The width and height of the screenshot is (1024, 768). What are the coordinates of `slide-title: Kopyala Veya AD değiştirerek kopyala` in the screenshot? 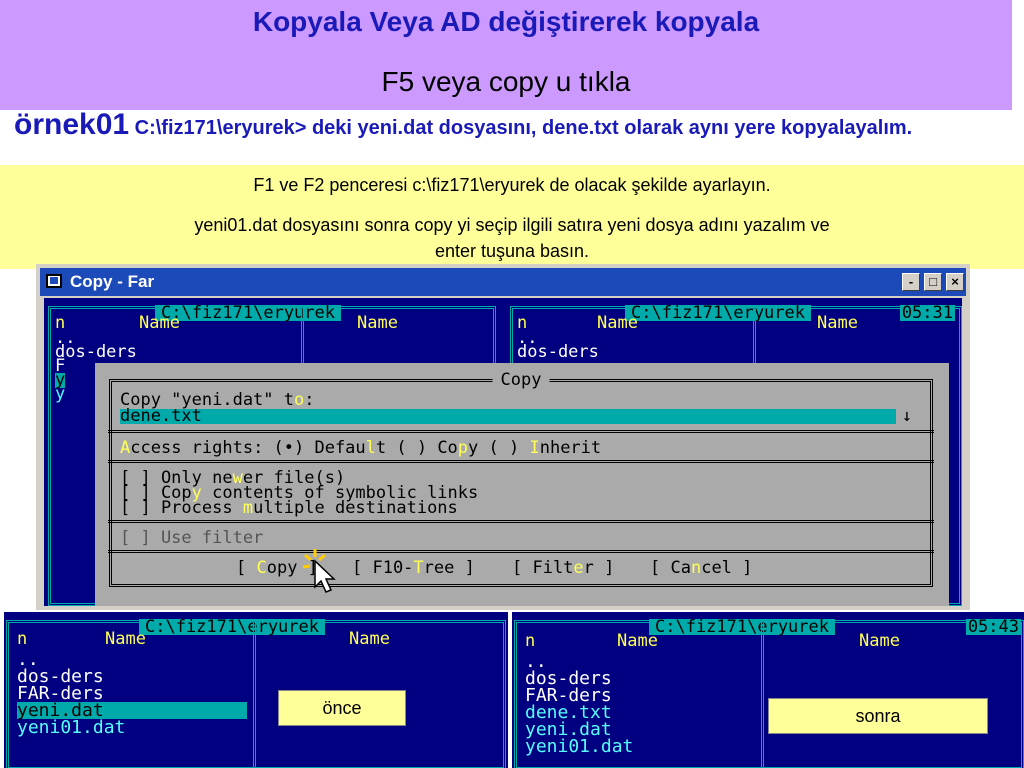 It's located at (506, 21).